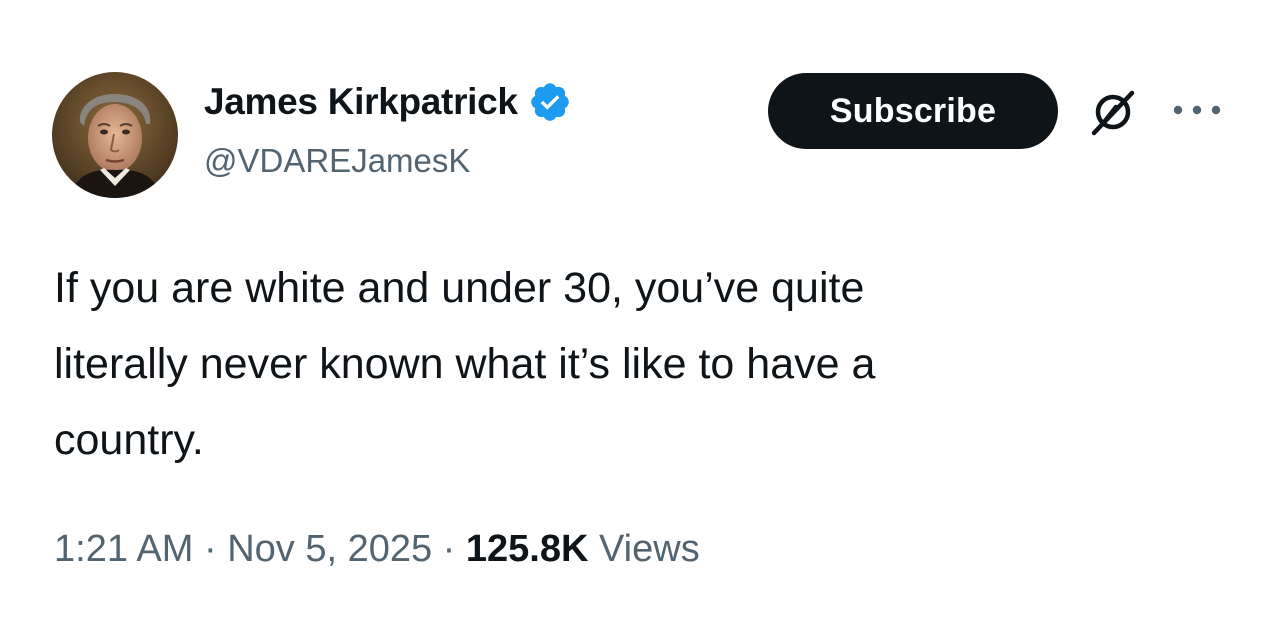 The width and height of the screenshot is (1280, 625). What do you see at coordinates (123, 549) in the screenshot?
I see `tweet-time: 1:21 AM` at bounding box center [123, 549].